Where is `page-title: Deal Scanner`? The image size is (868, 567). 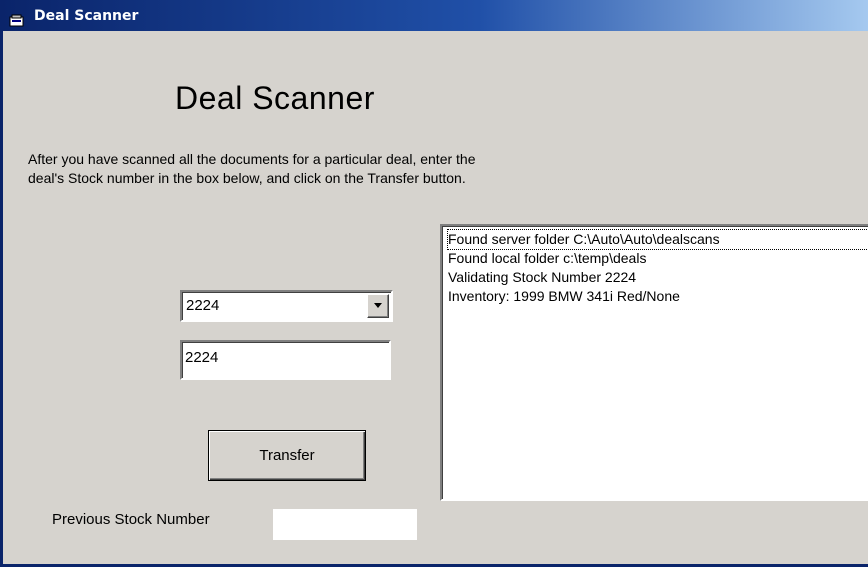
page-title: Deal Scanner is located at coordinates (275, 98).